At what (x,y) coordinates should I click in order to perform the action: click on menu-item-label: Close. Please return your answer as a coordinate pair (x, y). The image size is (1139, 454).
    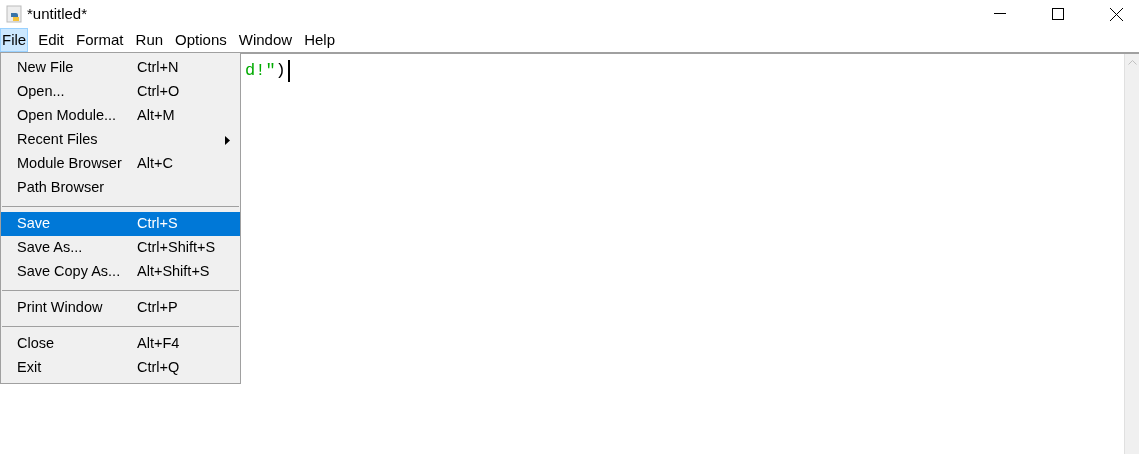
    Looking at the image, I should click on (36, 344).